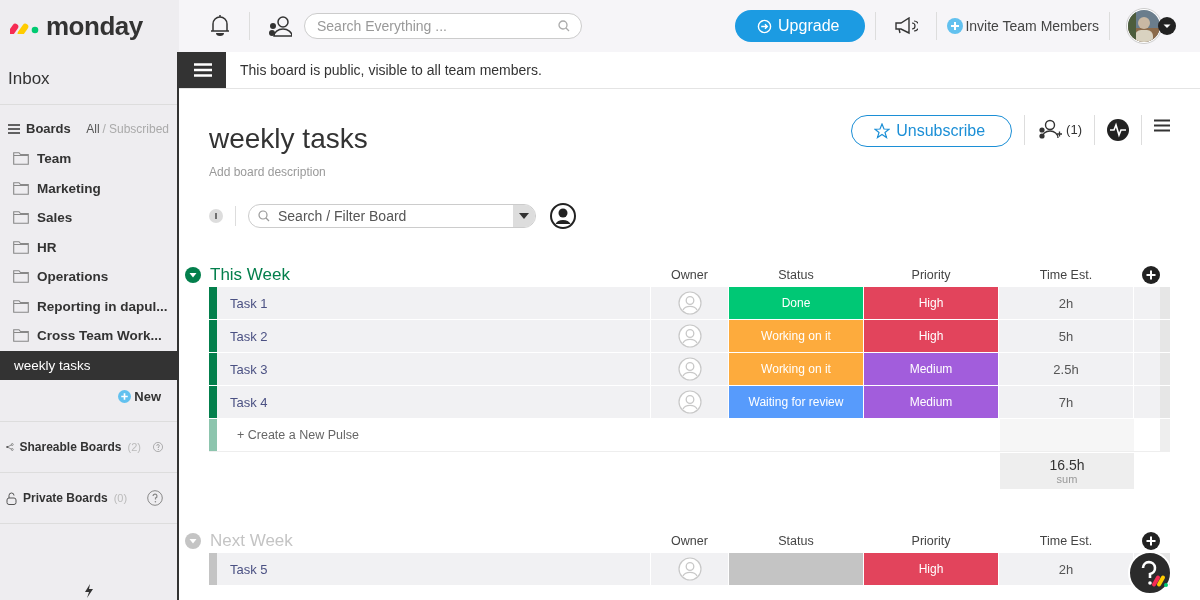 The image size is (1200, 600). Describe the element at coordinates (65, 498) in the screenshot. I see `section-title: Private Boards` at that location.